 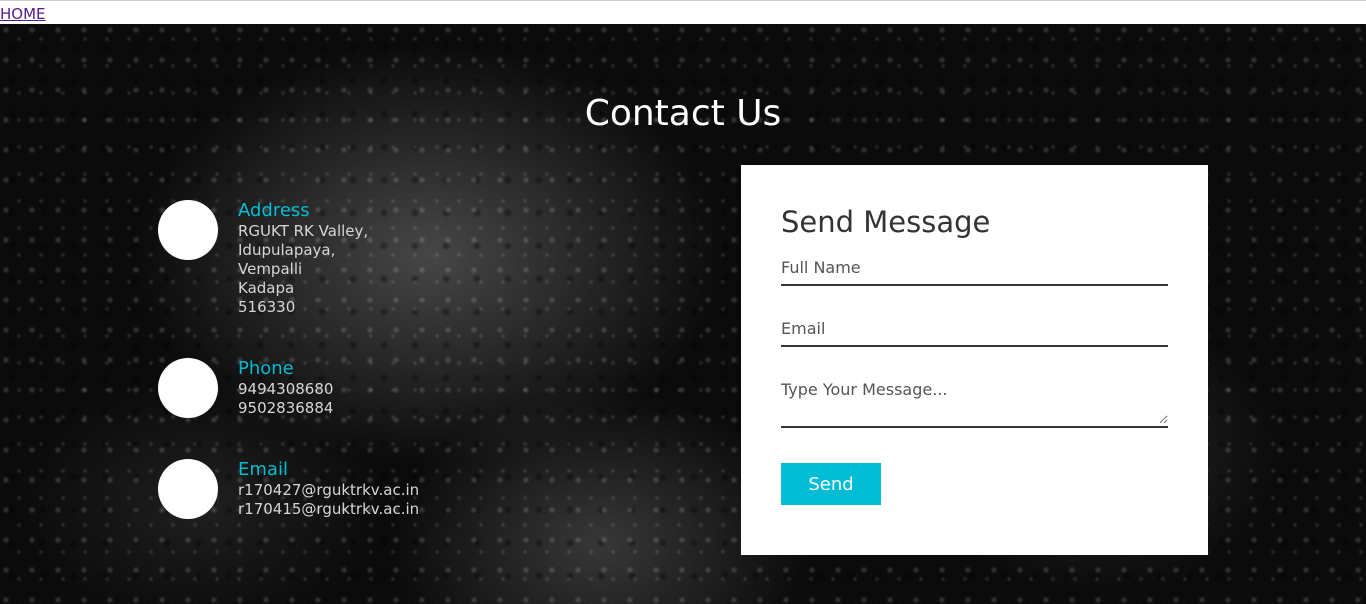 I want to click on phone-number: 9502836884, so click(x=286, y=408).